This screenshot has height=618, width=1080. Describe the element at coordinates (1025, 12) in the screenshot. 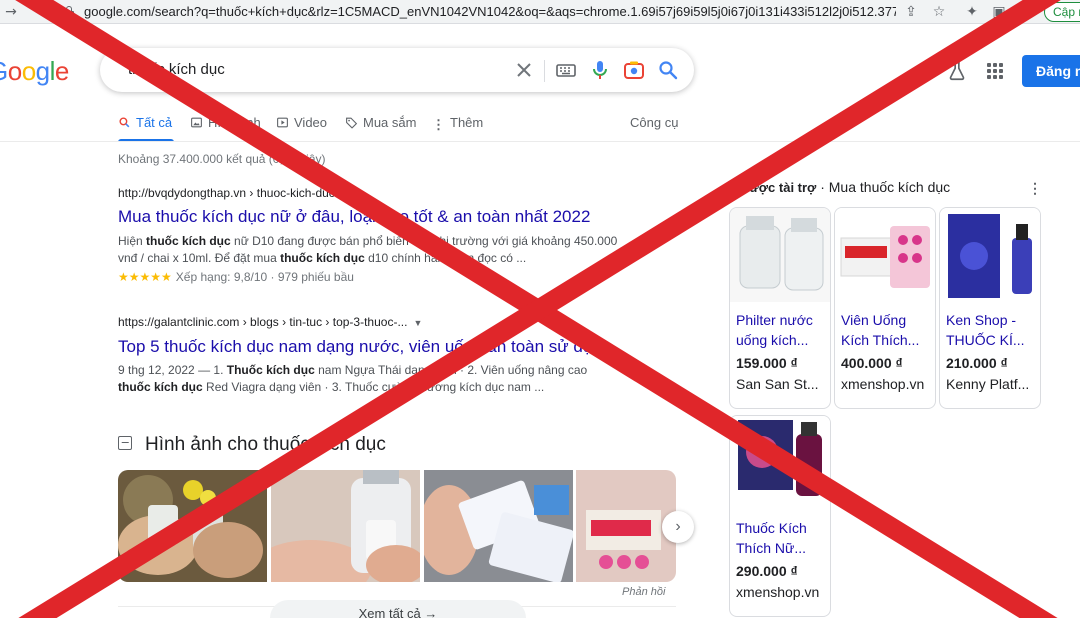

I see `profile-icon: ●` at that location.